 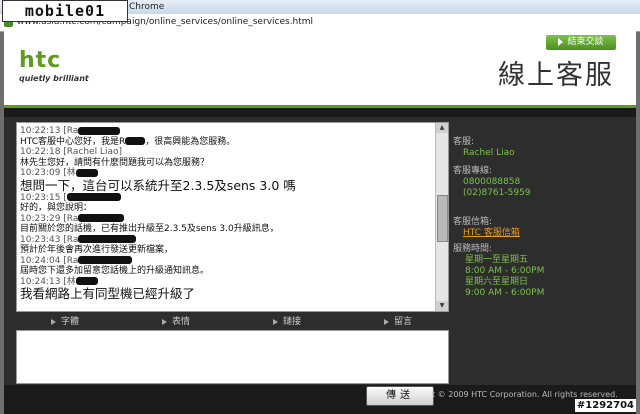 I want to click on message-meta: 10:22:13 [Ra, so click(x=227, y=131).